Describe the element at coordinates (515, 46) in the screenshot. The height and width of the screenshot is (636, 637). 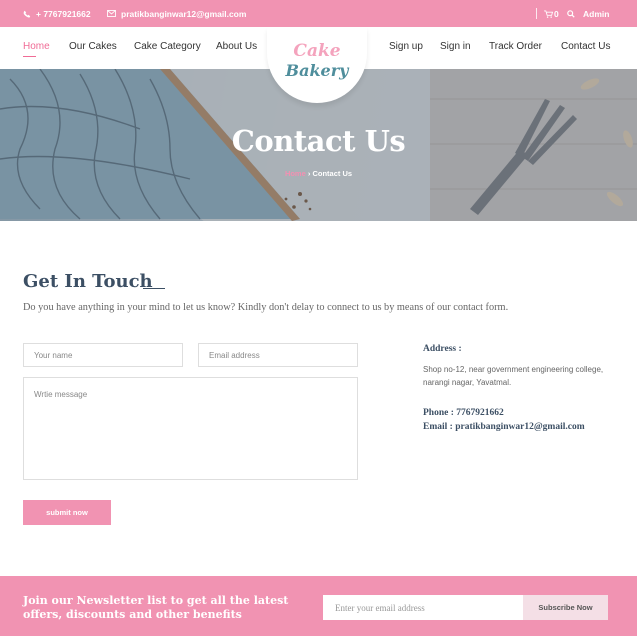
I see `nav-track-order: Track Order` at that location.